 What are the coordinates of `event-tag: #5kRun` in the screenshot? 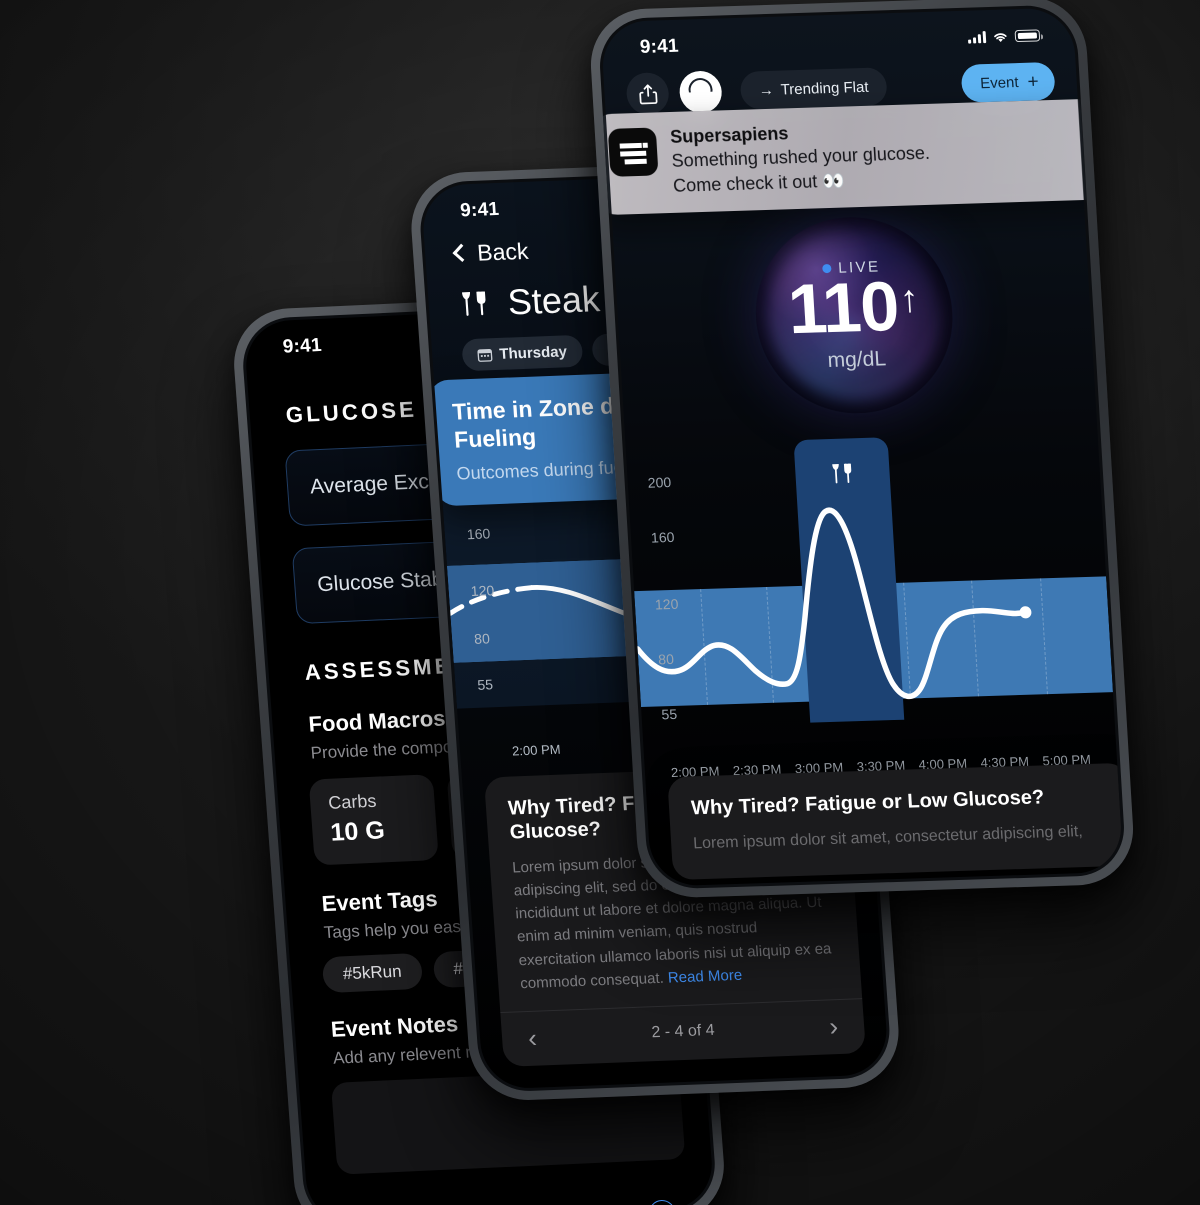 It's located at (372, 973).